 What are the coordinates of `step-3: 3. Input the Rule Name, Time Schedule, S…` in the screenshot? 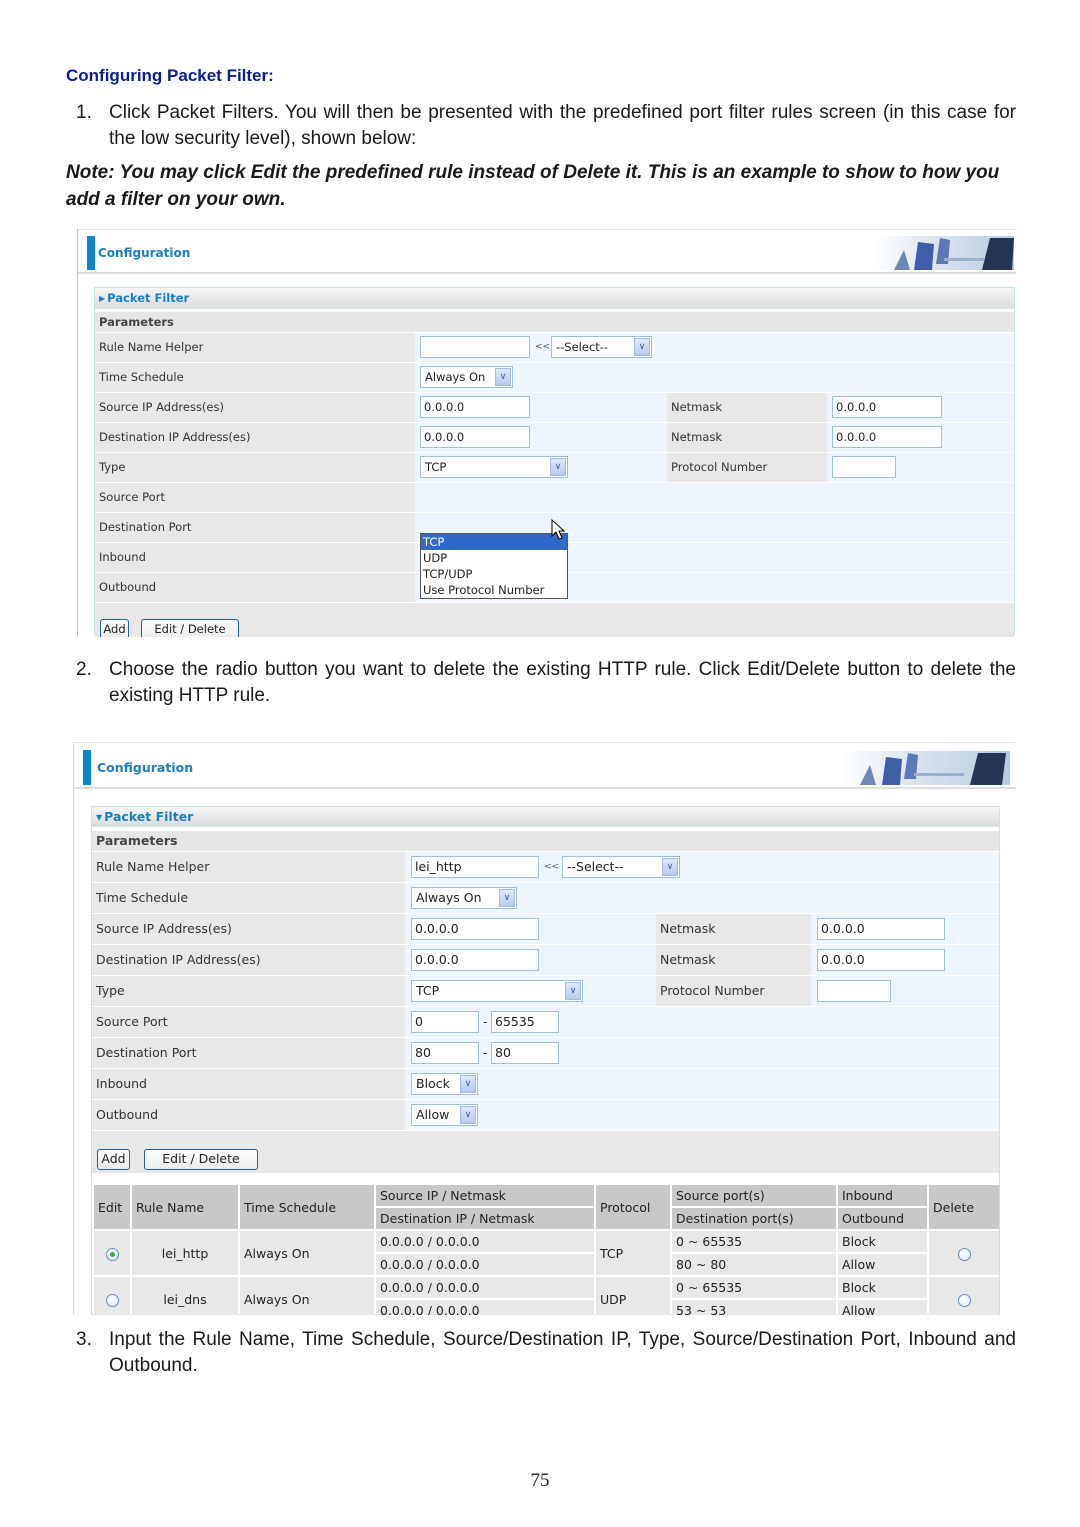 It's located at (546, 1353).